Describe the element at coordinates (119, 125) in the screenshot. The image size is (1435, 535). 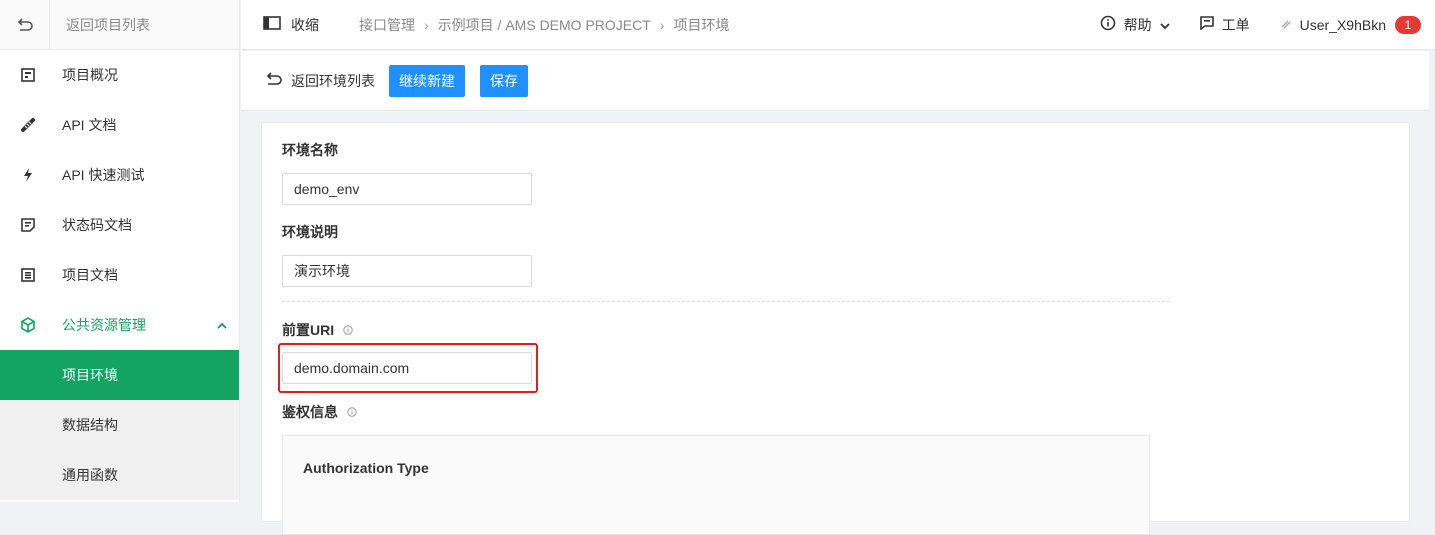
I see `sidebar-item-api-doc: API 文档` at that location.